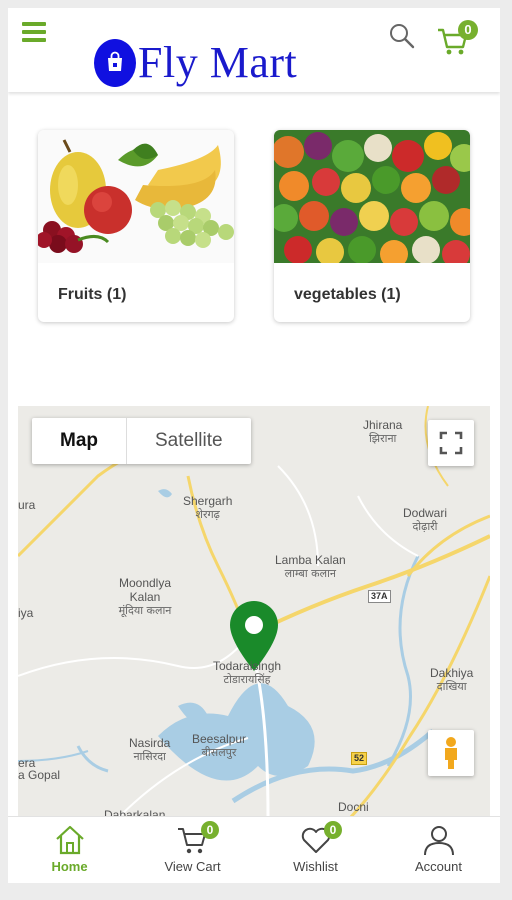  What do you see at coordinates (247, 672) in the screenshot?
I see `map-place-label: Todaraisingh टोडारायसिंह` at bounding box center [247, 672].